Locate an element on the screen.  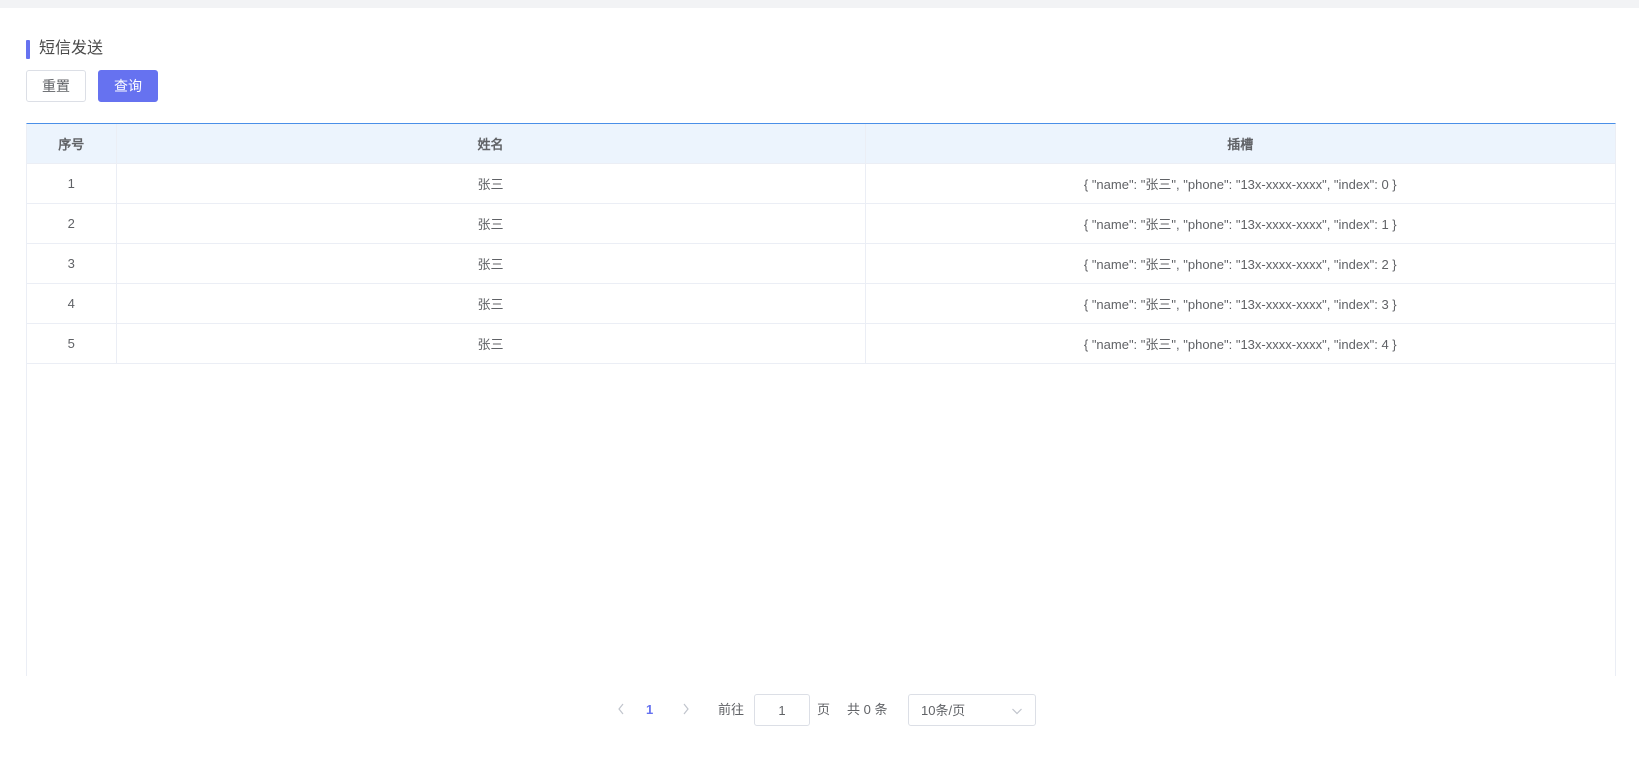
top-strip is located at coordinates (819, 4).